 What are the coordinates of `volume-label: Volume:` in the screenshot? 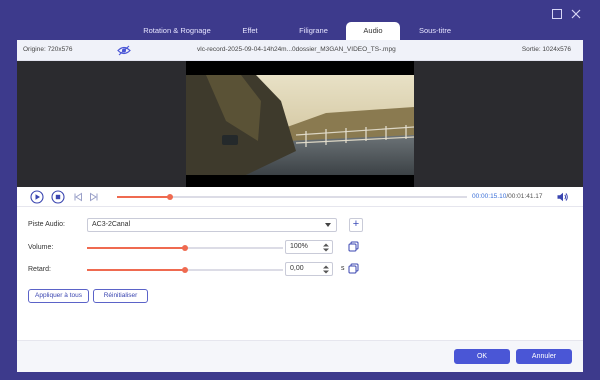 It's located at (41, 247).